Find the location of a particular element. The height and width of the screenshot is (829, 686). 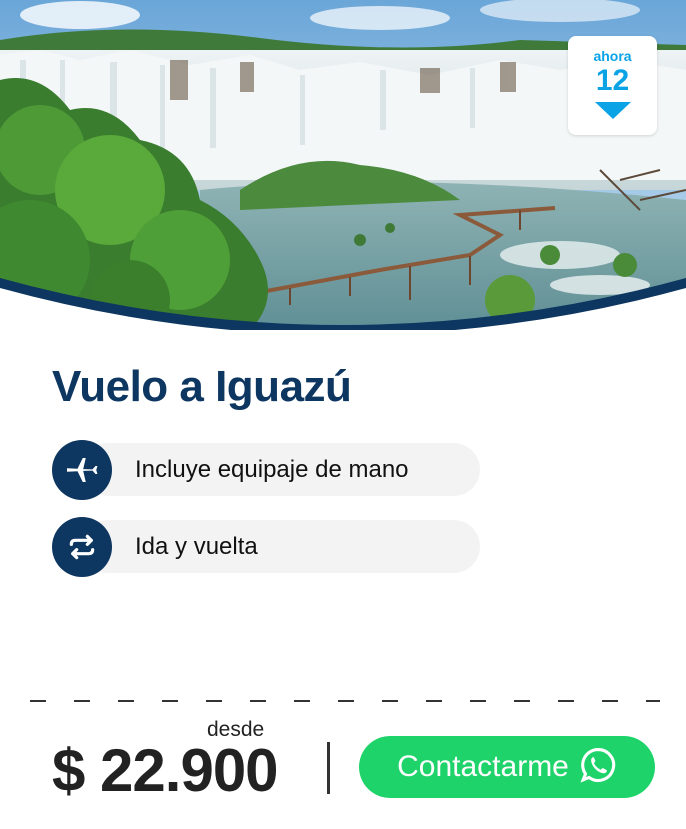

badge-top-text: ahora is located at coordinates (612, 56).